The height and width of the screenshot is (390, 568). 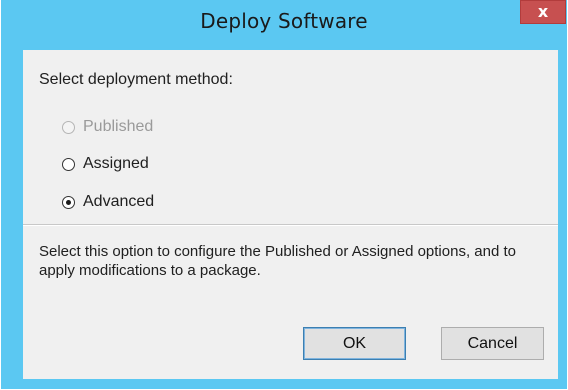 I want to click on separator, so click(x=290, y=225).